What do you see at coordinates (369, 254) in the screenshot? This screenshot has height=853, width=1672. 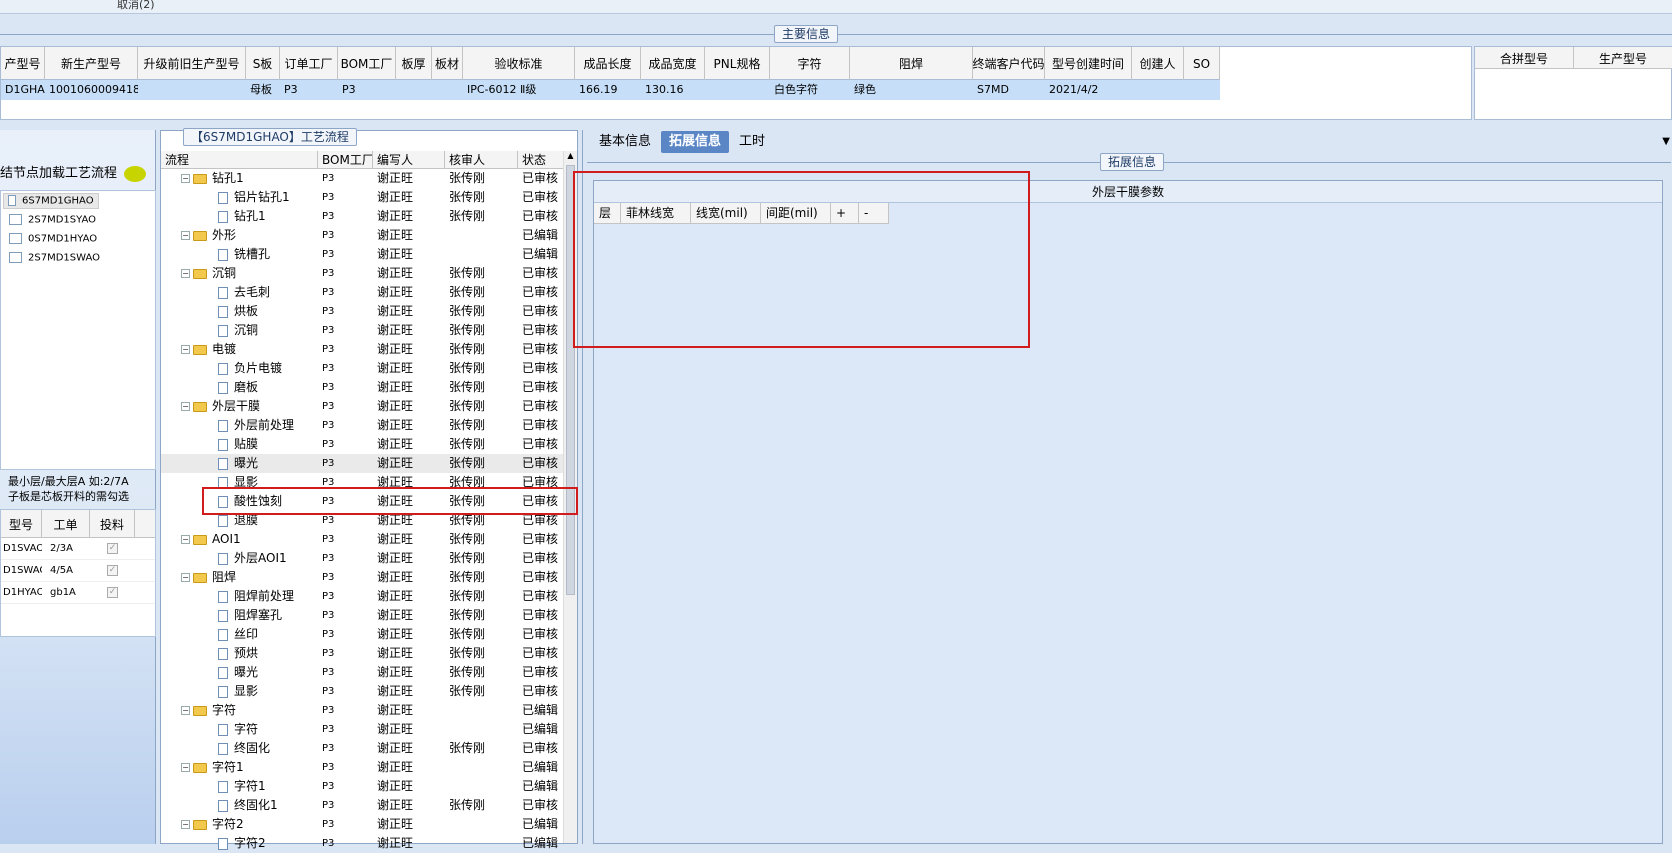 I see `flow-row: 铣槽孔 P3 谢正旺 已编辑` at bounding box center [369, 254].